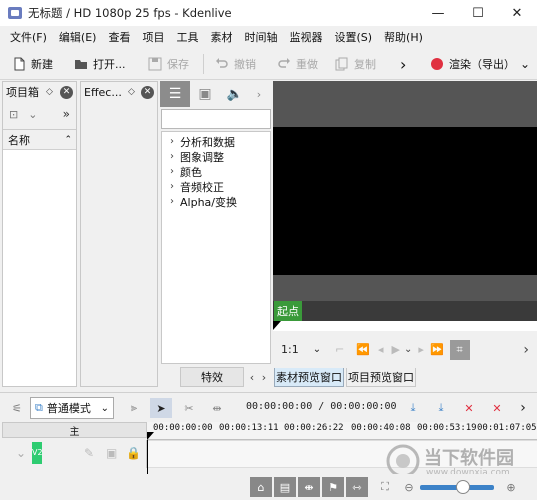 The height and width of the screenshot is (500, 537). Describe the element at coordinates (403, 64) in the screenshot. I see `more-tools-button: ›` at that location.